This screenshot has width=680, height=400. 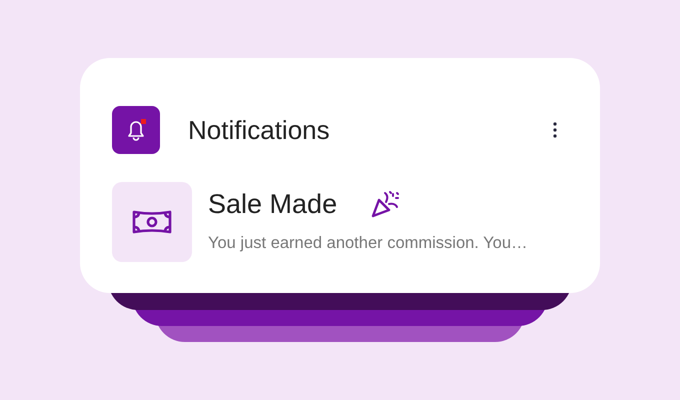 What do you see at coordinates (136, 130) in the screenshot?
I see `bell-icon` at bounding box center [136, 130].